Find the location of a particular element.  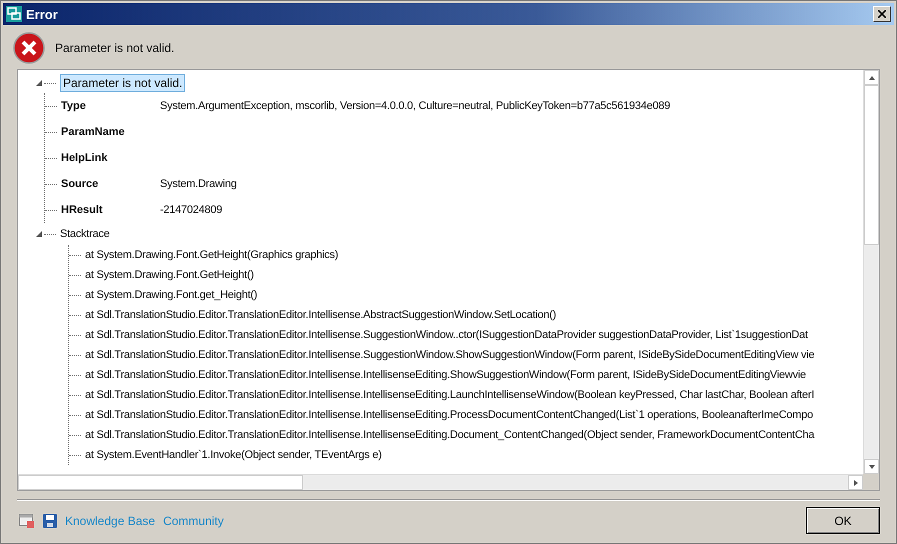

window-error-icon is located at coordinates (27, 521).